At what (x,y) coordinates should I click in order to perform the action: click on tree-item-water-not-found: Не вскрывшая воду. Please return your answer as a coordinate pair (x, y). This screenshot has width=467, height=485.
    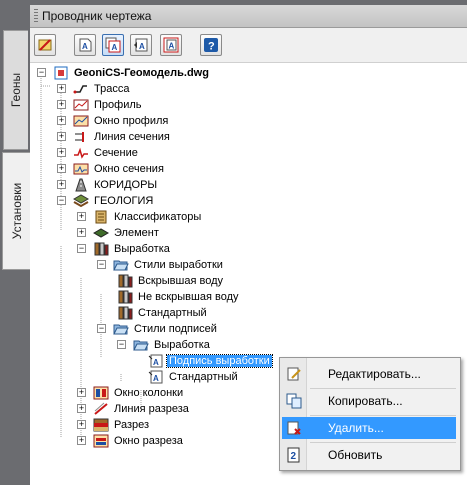
    Looking at the image, I should click on (179, 297).